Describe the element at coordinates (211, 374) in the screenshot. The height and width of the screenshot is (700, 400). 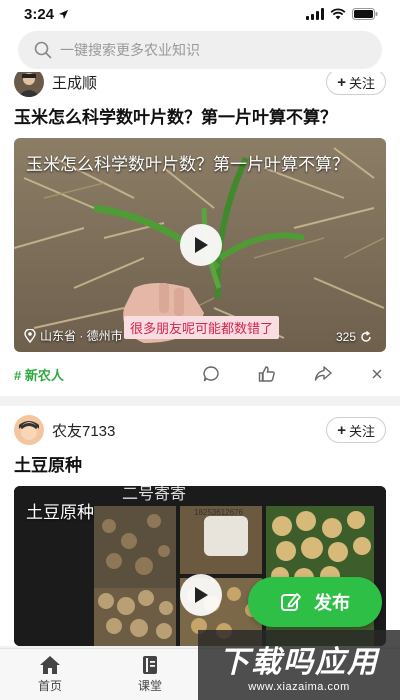
I see `comment-icon` at that location.